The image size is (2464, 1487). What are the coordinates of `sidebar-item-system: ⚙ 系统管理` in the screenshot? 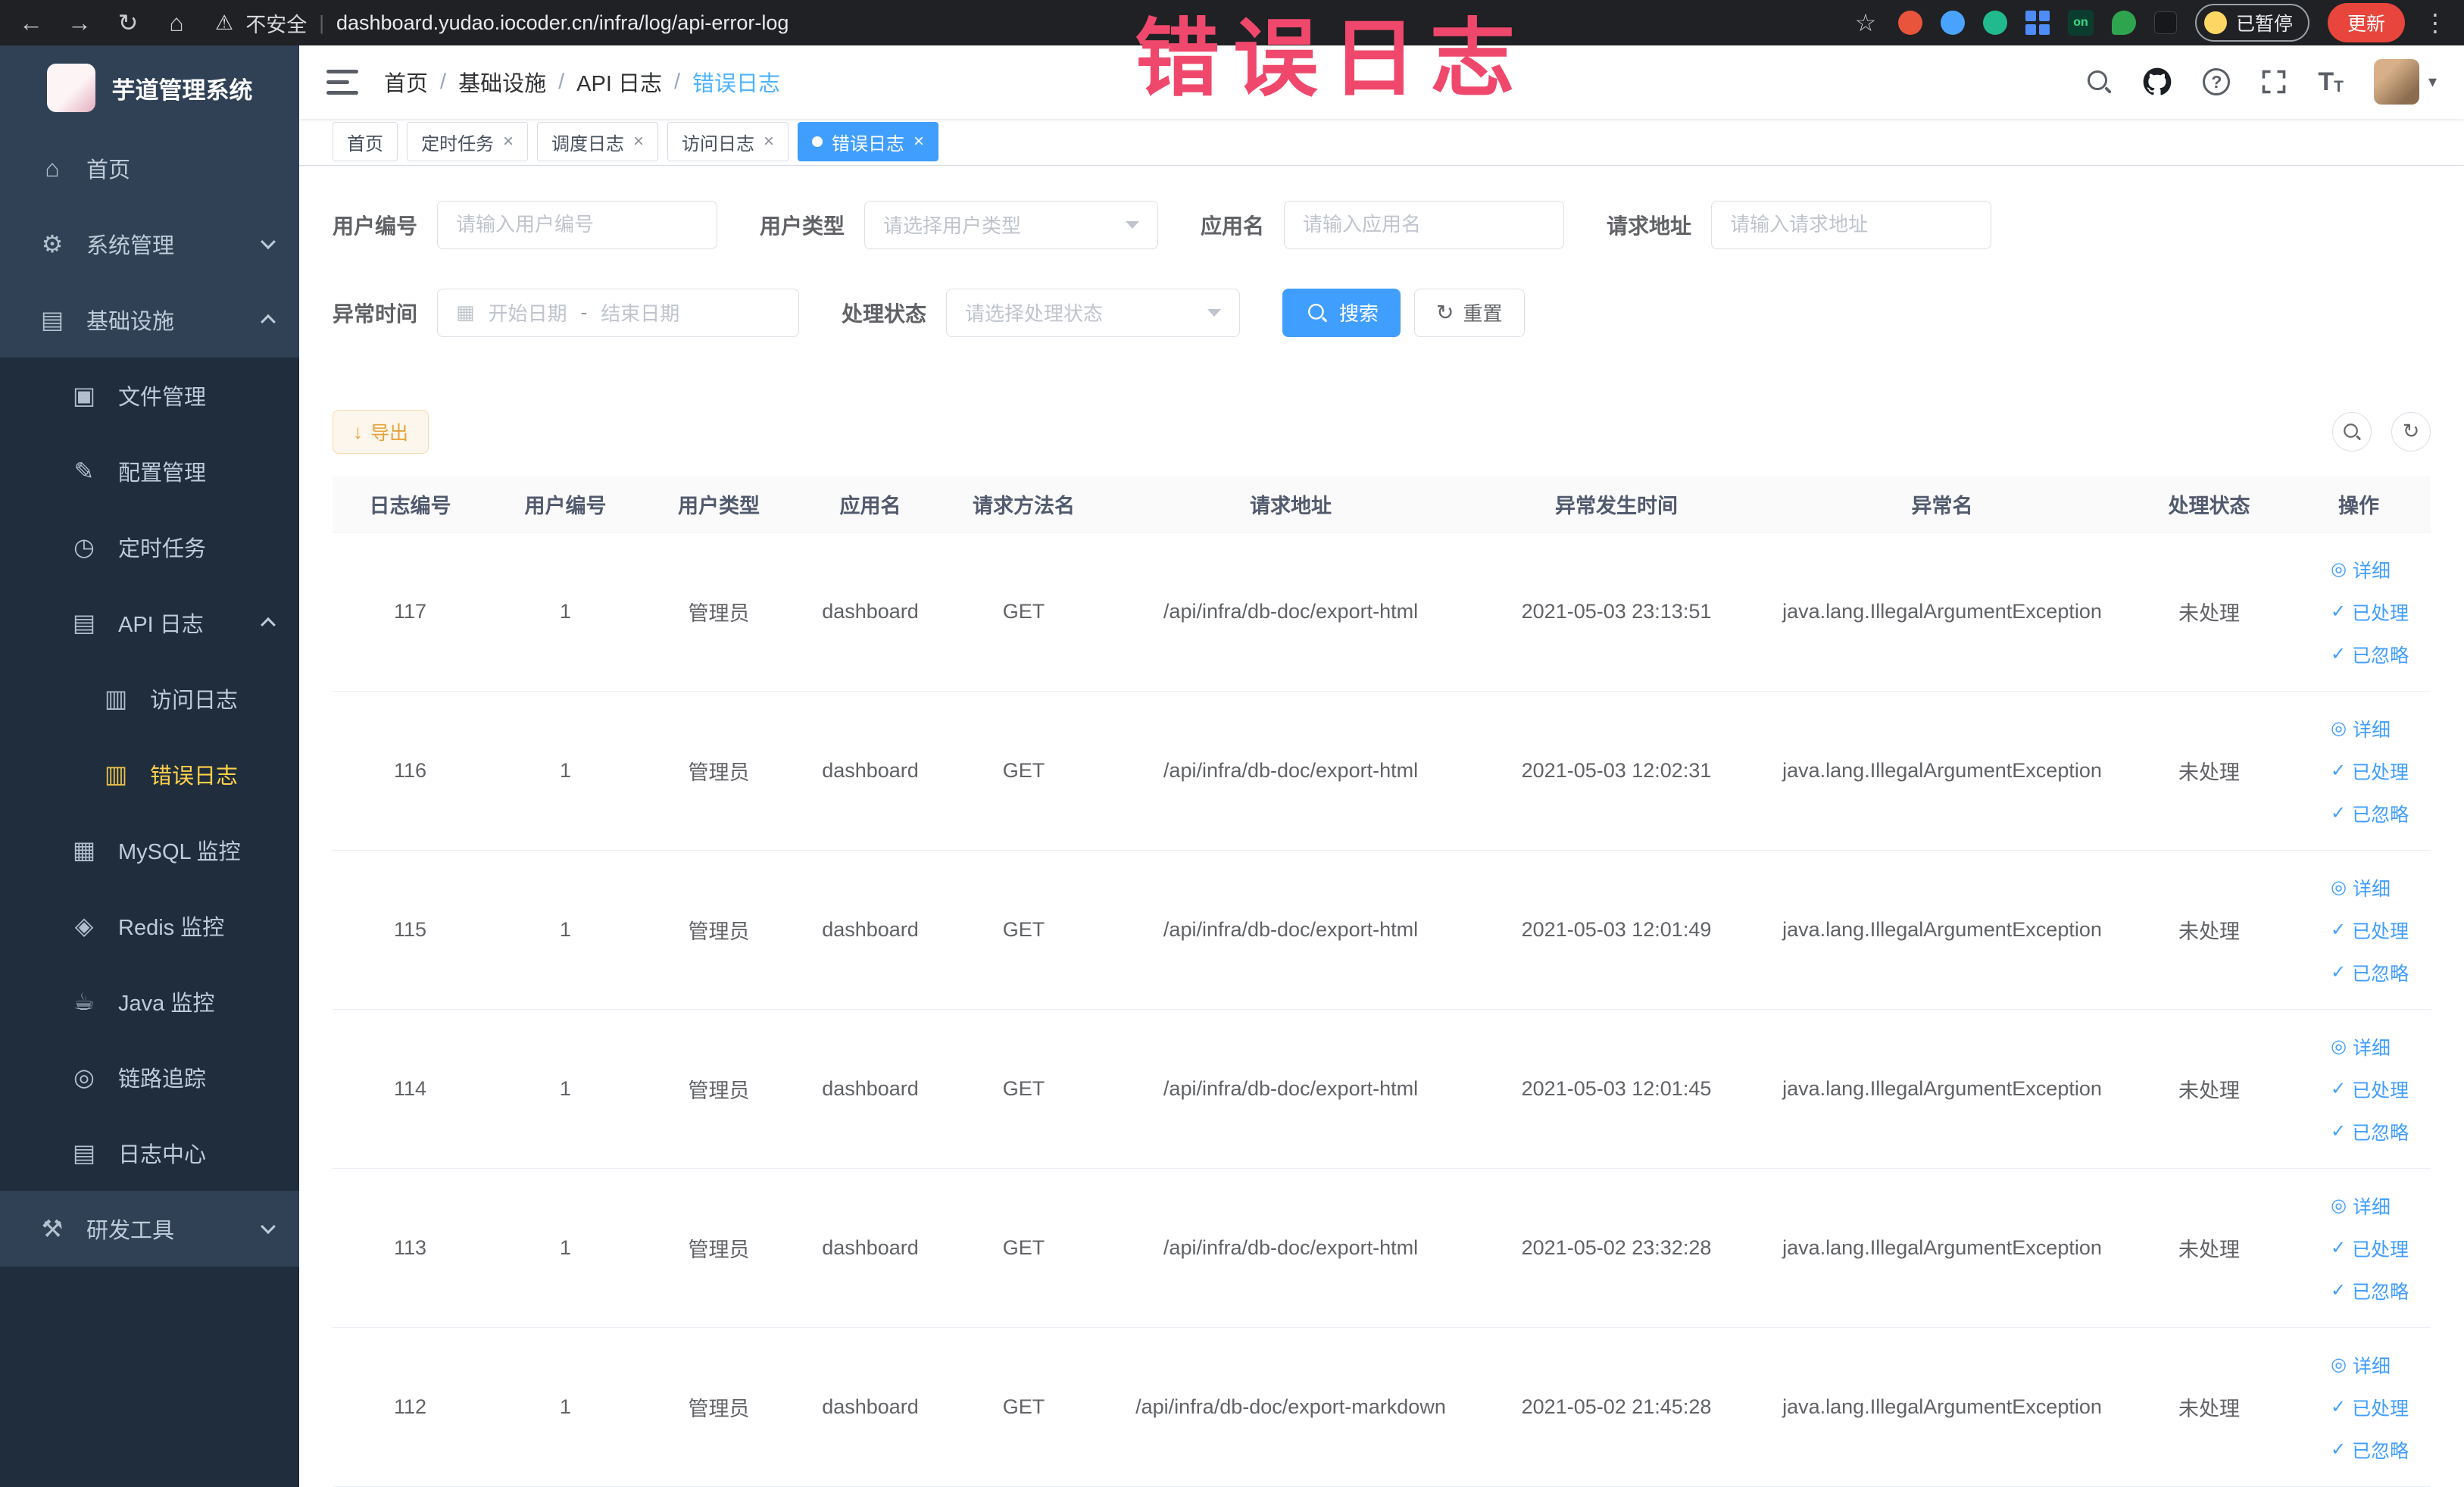 It's located at (149, 244).